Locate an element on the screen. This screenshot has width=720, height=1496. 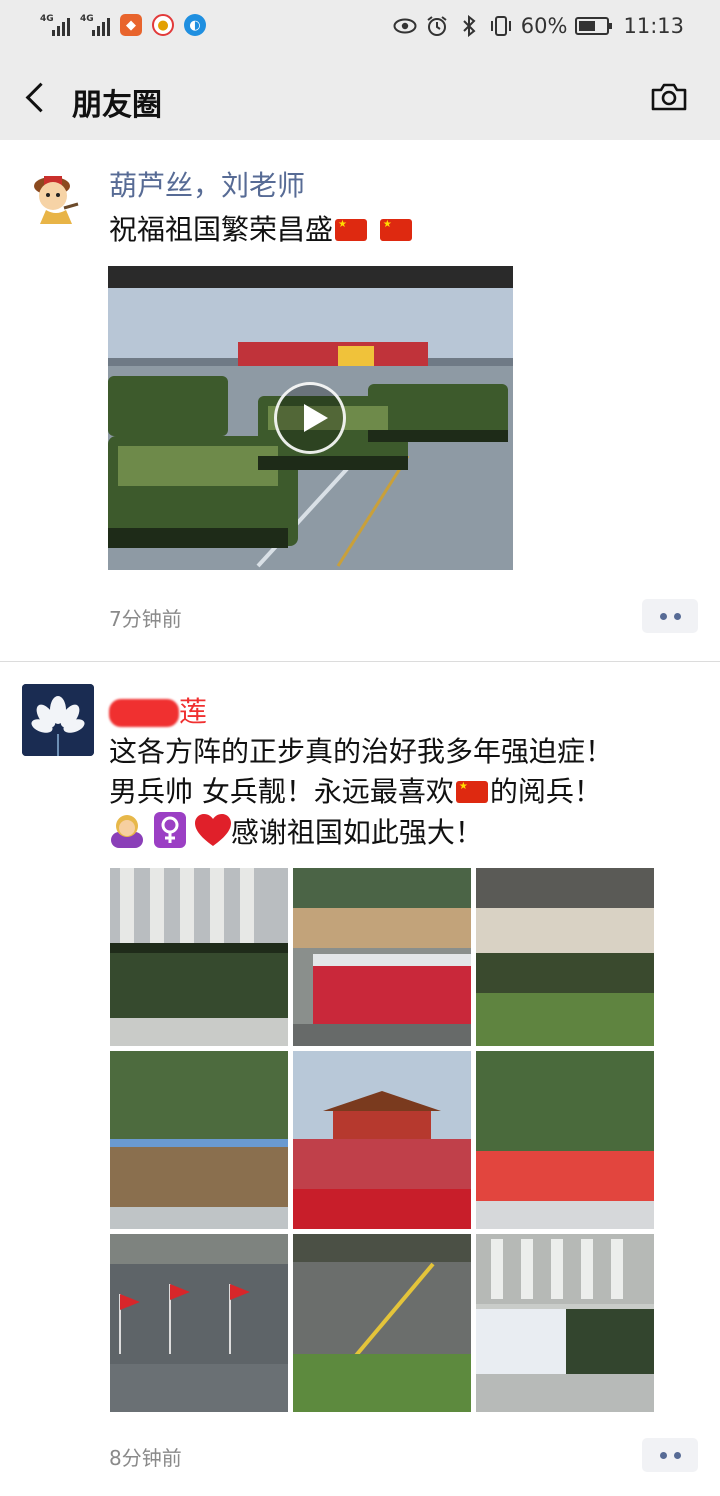
app-fox-icon: ◆ is located at coordinates (131, 25).